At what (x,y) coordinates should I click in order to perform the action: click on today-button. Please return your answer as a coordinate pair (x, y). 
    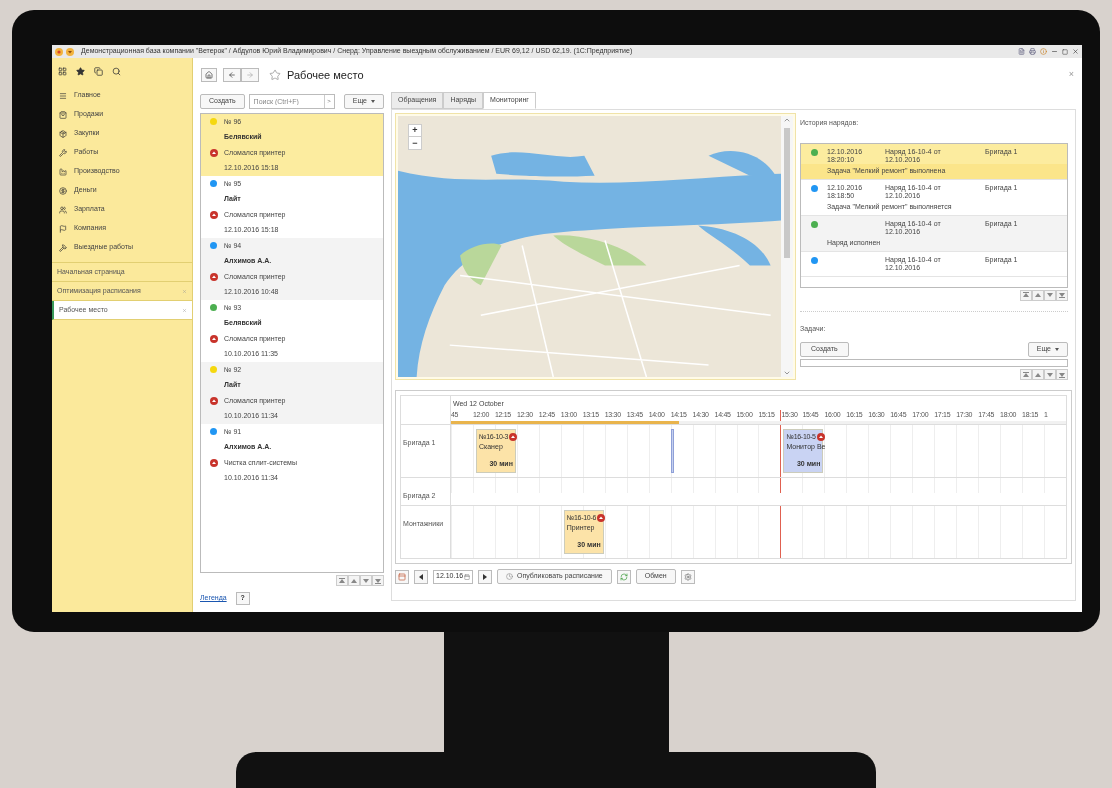
    Looking at the image, I should click on (402, 576).